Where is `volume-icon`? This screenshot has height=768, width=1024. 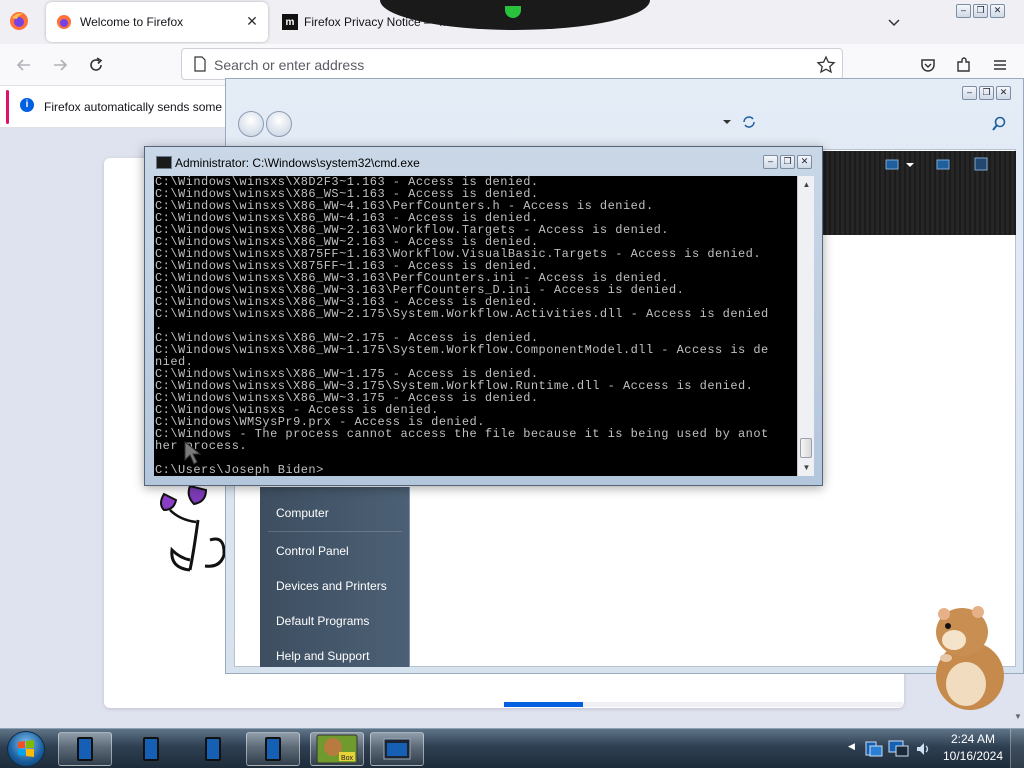
volume-icon is located at coordinates (923, 749).